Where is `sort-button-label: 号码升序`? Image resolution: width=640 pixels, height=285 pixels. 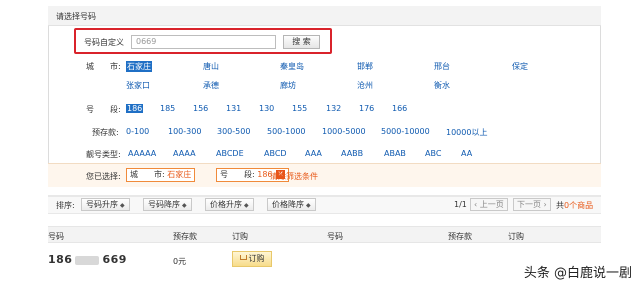 sort-button-label: 号码升序 is located at coordinates (102, 204).